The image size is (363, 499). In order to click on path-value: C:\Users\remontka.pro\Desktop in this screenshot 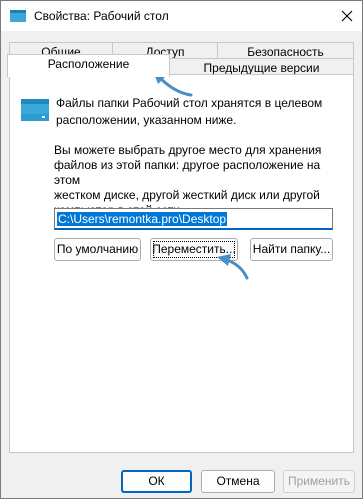, I will do `click(142, 219)`.